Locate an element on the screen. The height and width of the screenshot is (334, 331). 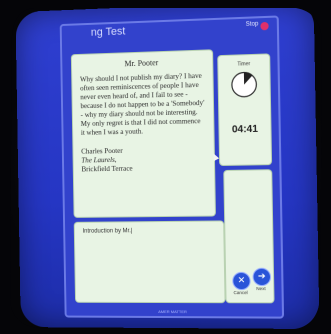
window-title: ng Test is located at coordinates (169, 30).